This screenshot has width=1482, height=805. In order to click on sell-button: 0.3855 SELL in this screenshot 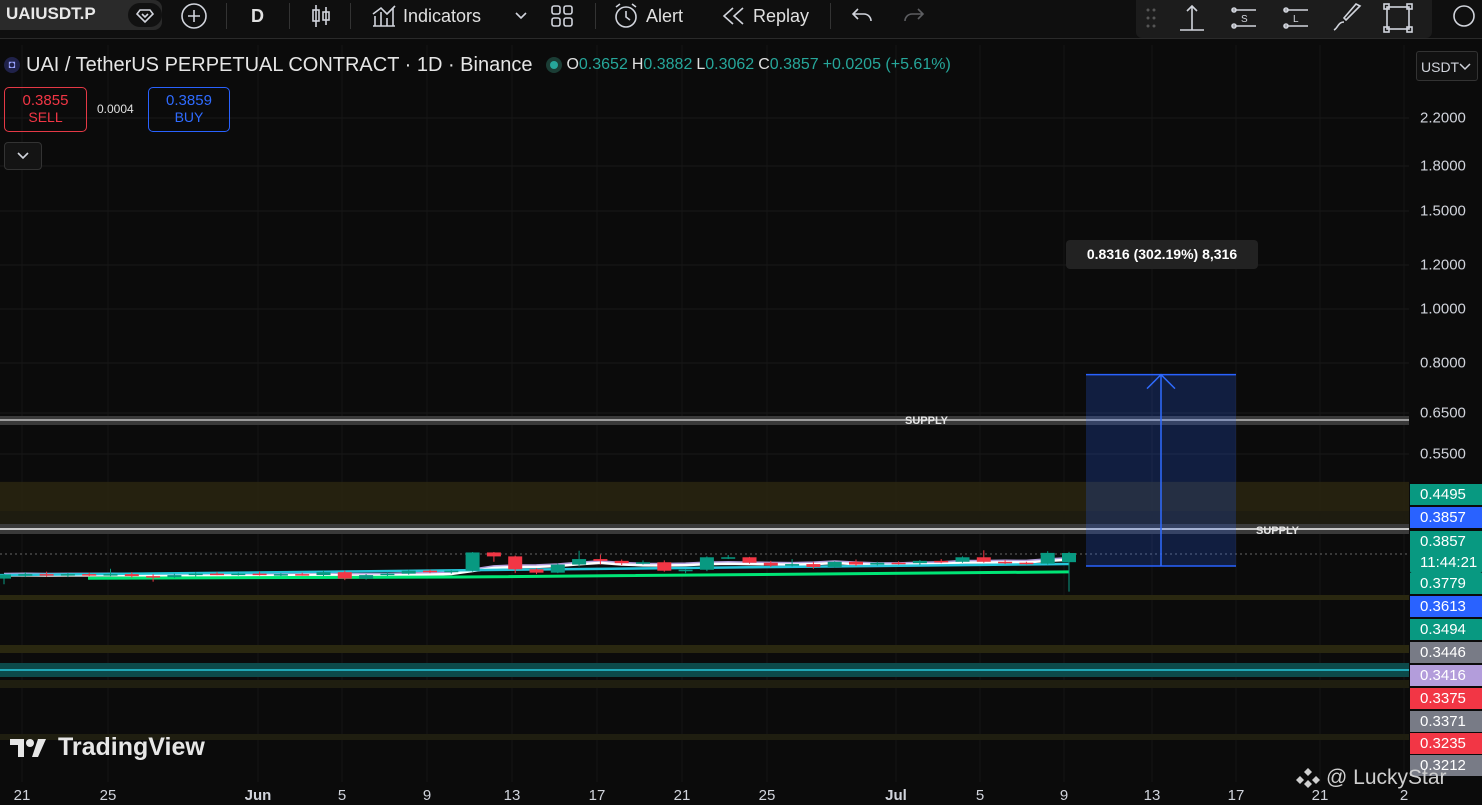, I will do `click(45, 109)`.